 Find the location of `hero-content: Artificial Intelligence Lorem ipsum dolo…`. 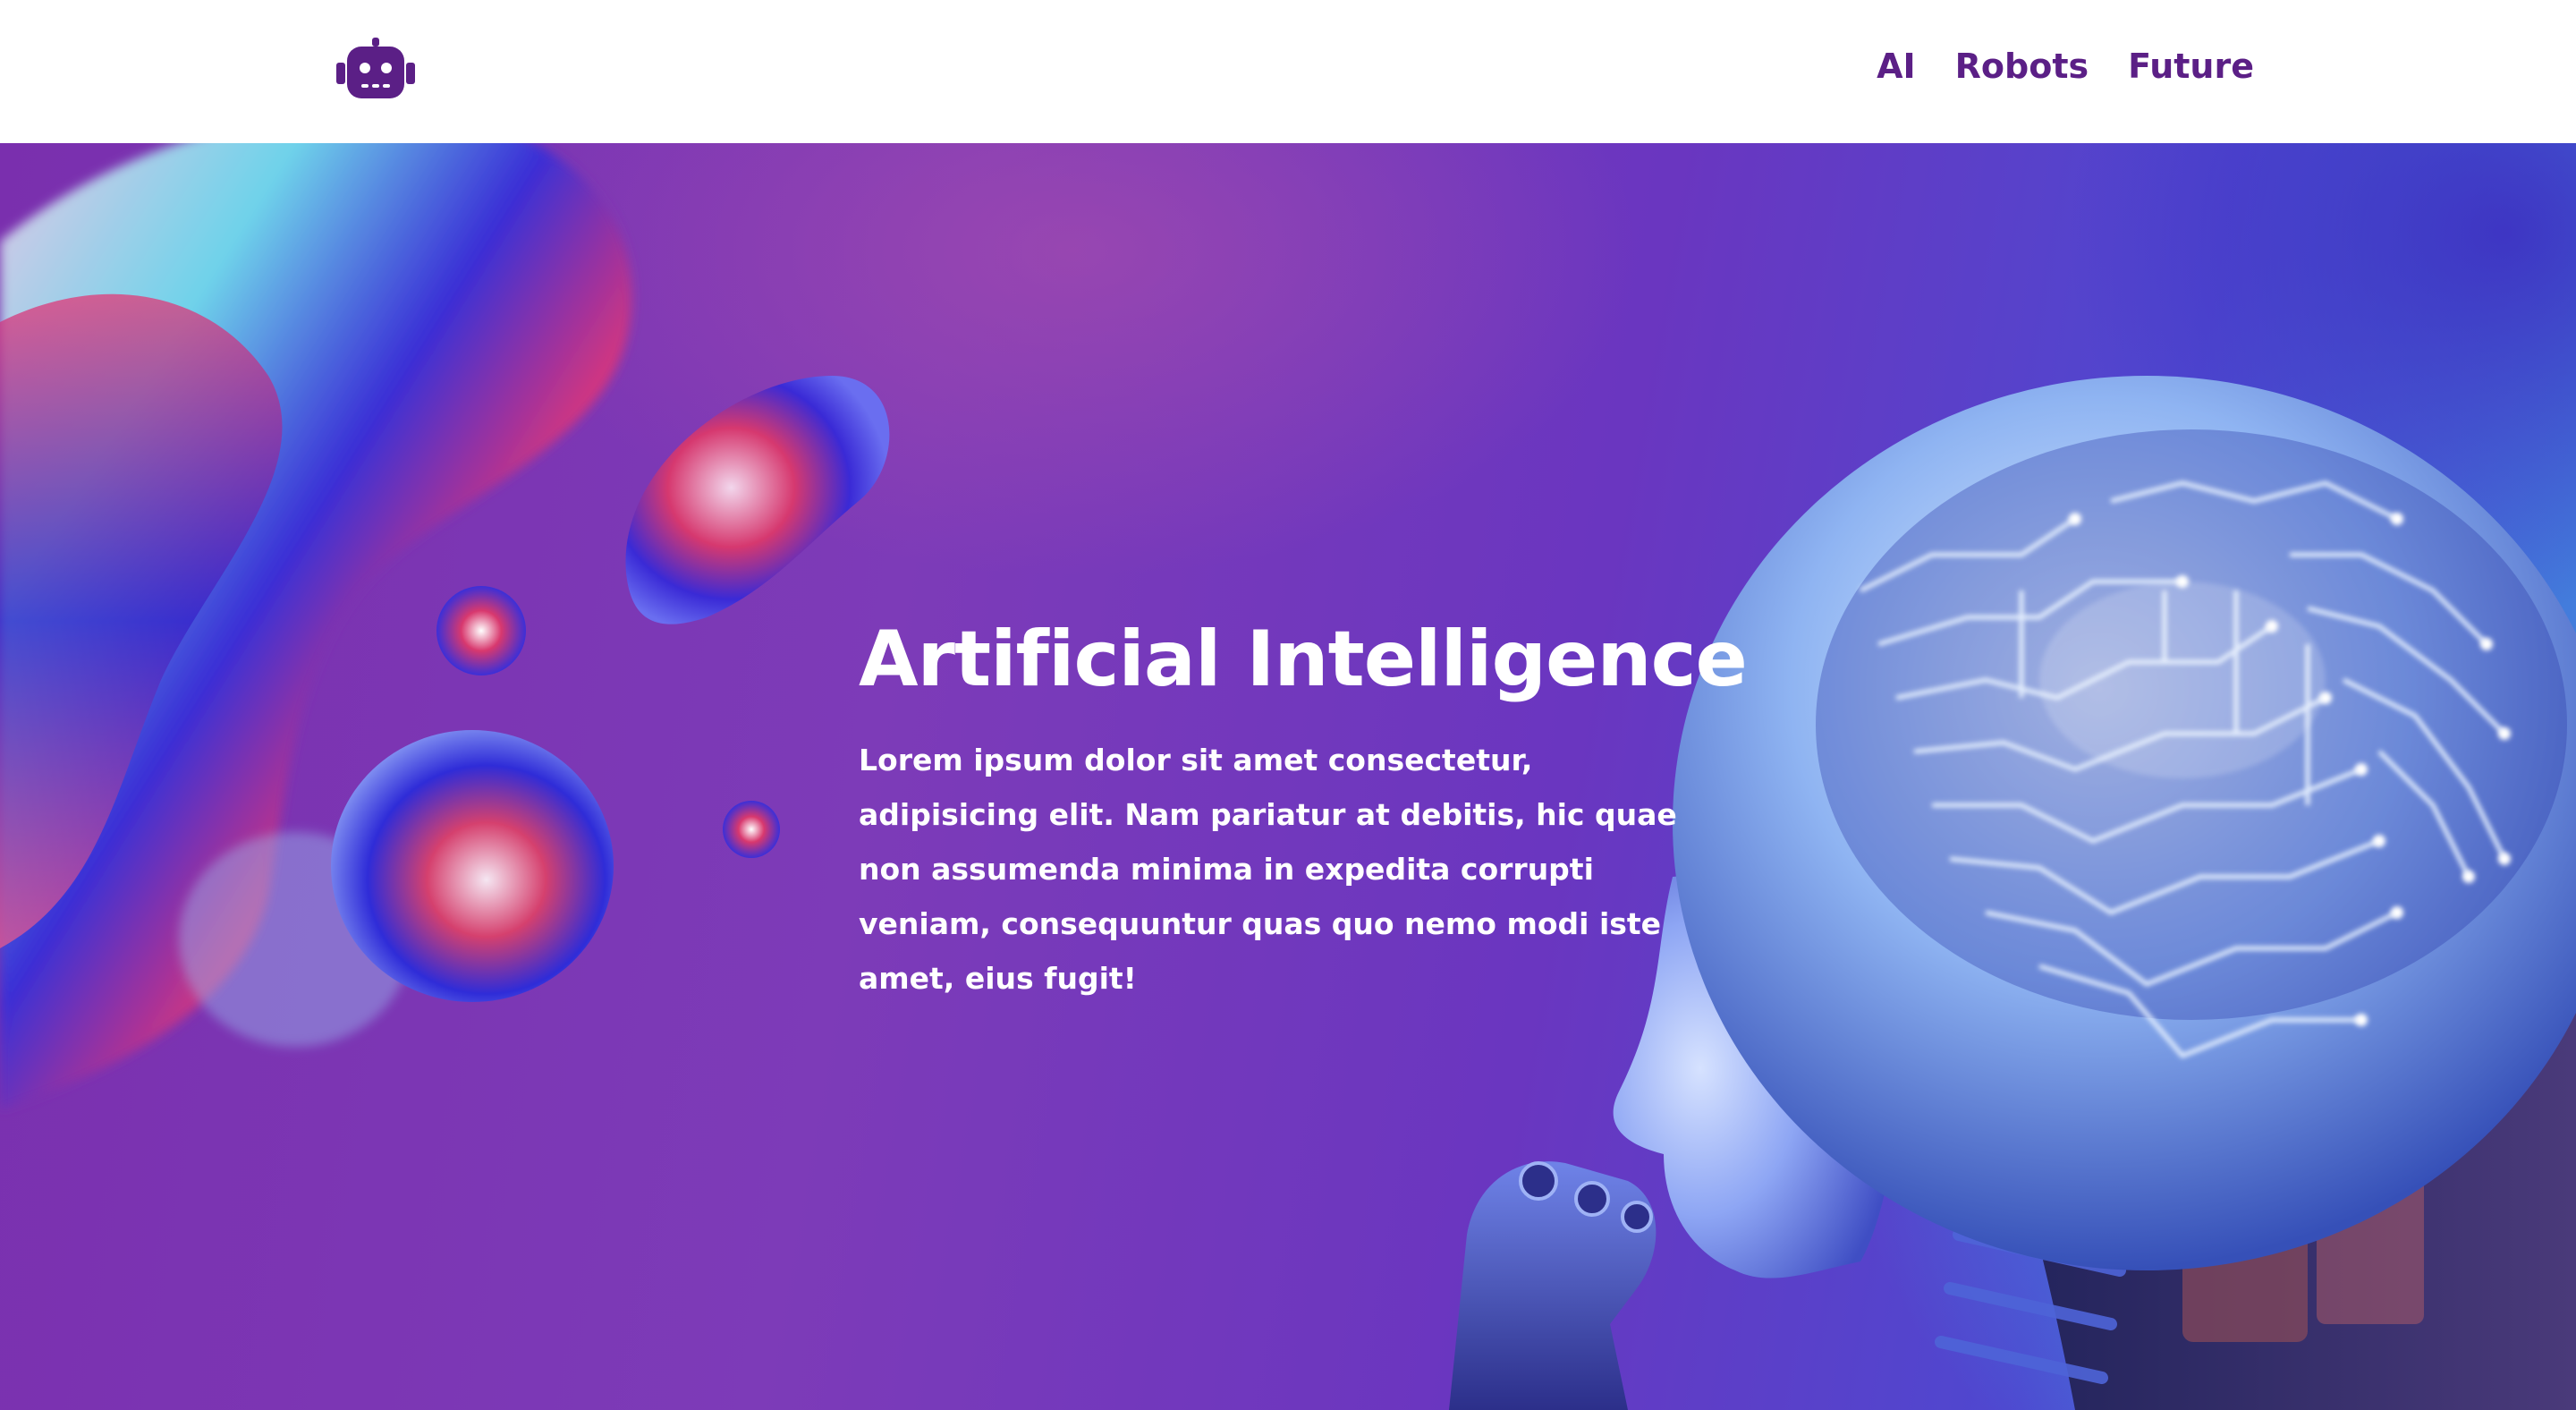

hero-content: Artificial Intelligence Lorem ipsum dolo… is located at coordinates (1306, 811).